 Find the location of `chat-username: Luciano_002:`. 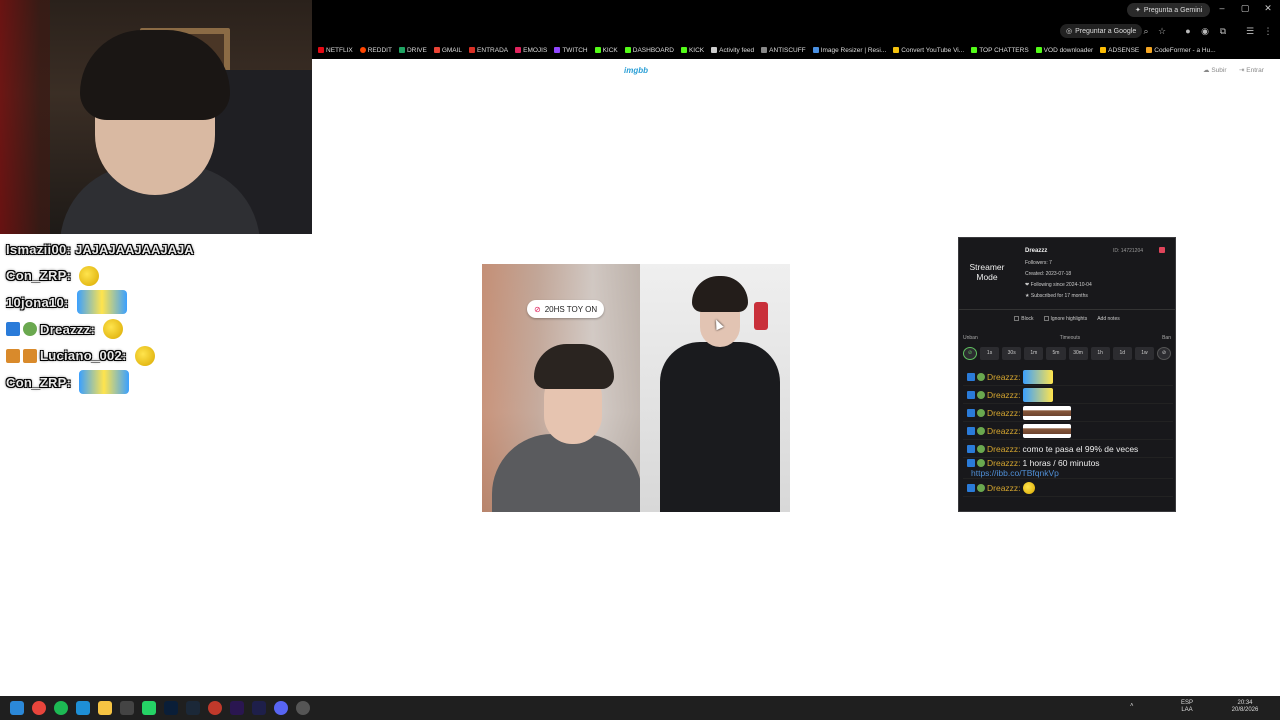

chat-username: Luciano_002: is located at coordinates (83, 356).